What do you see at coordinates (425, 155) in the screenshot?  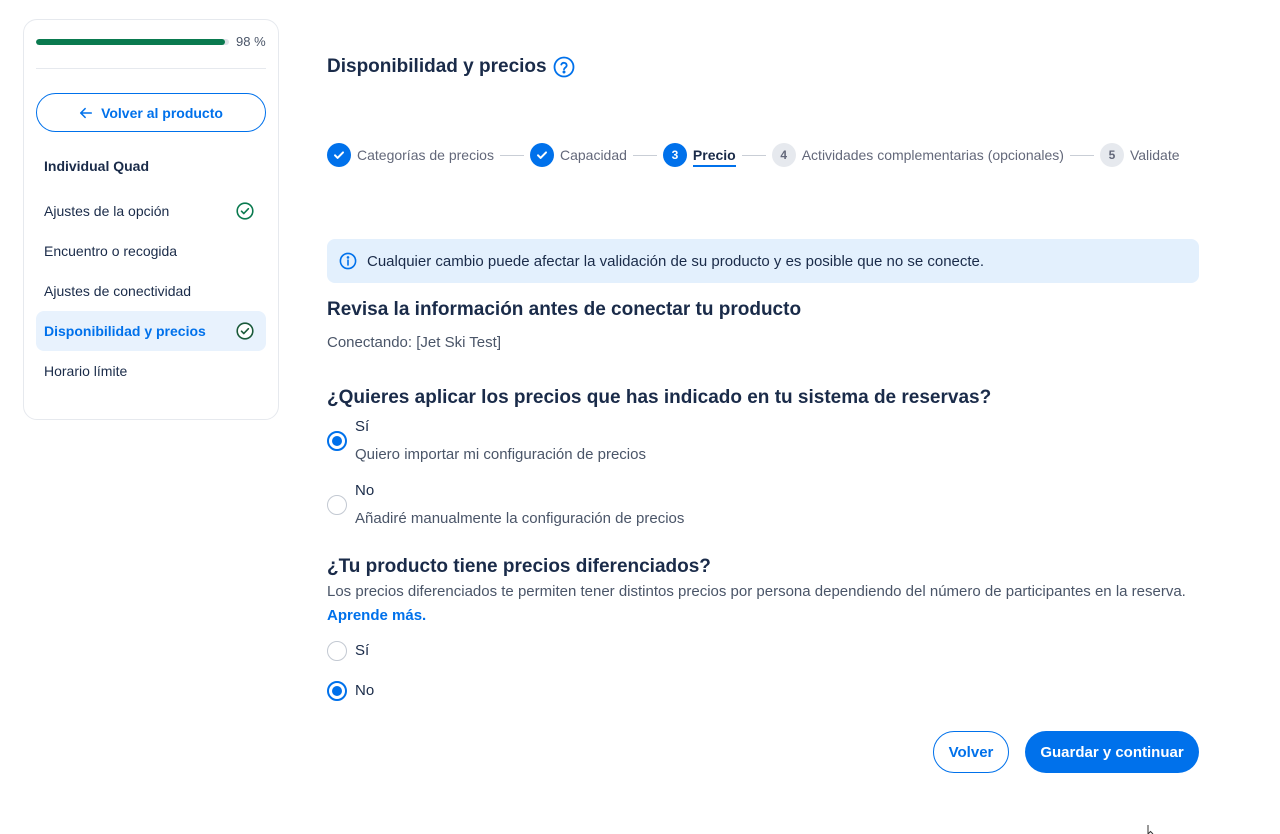 I see `step-label: Categorías de precios` at bounding box center [425, 155].